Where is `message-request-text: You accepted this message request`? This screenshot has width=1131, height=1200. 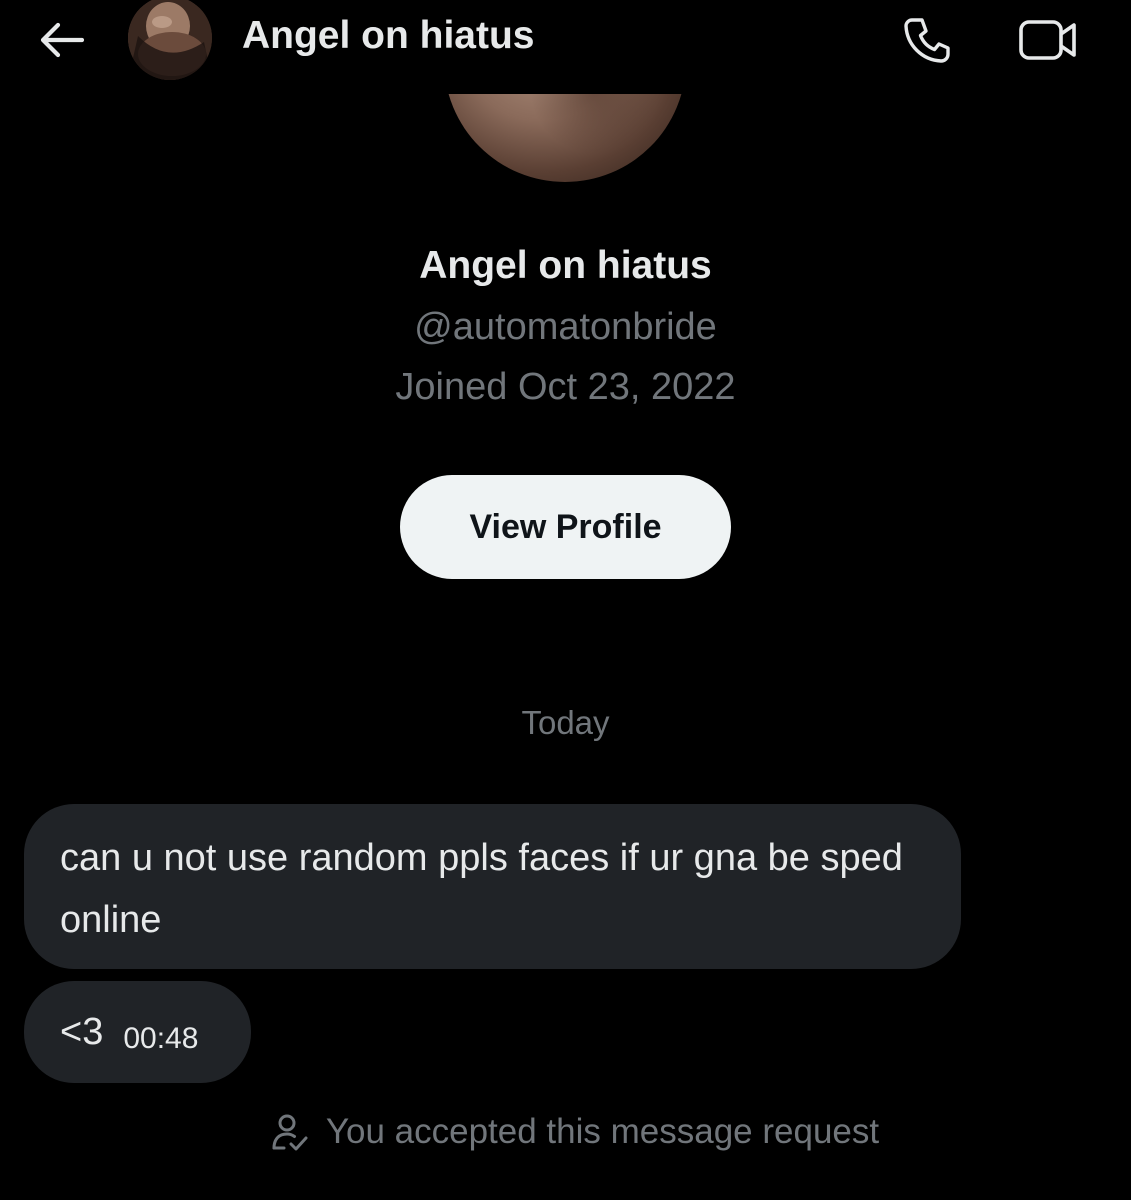 message-request-text: You accepted this message request is located at coordinates (602, 1131).